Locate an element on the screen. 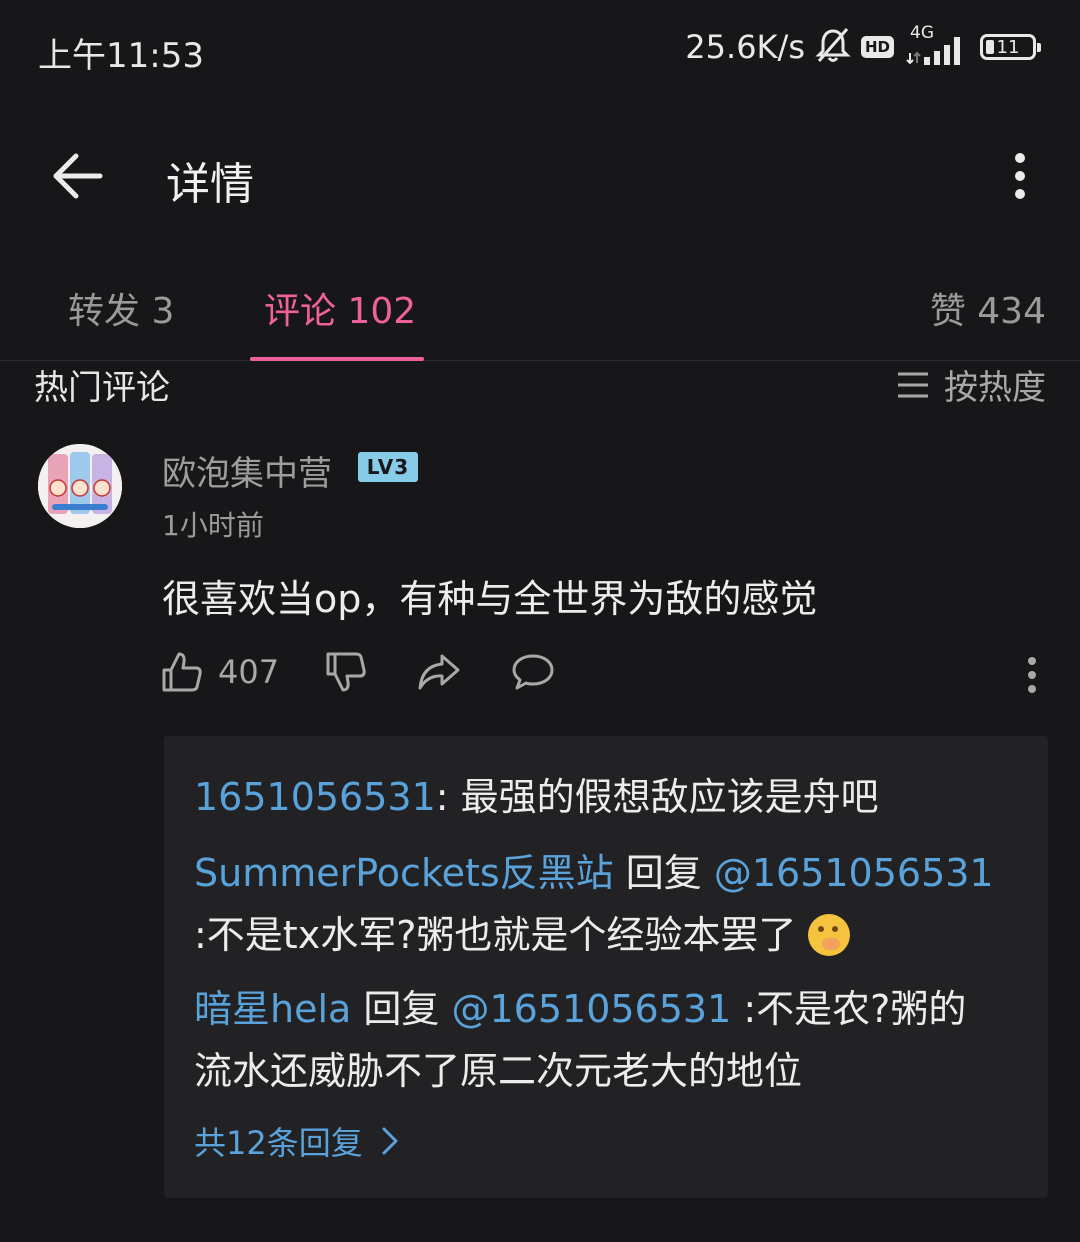 This screenshot has width=1080, height=1242. reply-username: 暗星hela is located at coordinates (272, 1009).